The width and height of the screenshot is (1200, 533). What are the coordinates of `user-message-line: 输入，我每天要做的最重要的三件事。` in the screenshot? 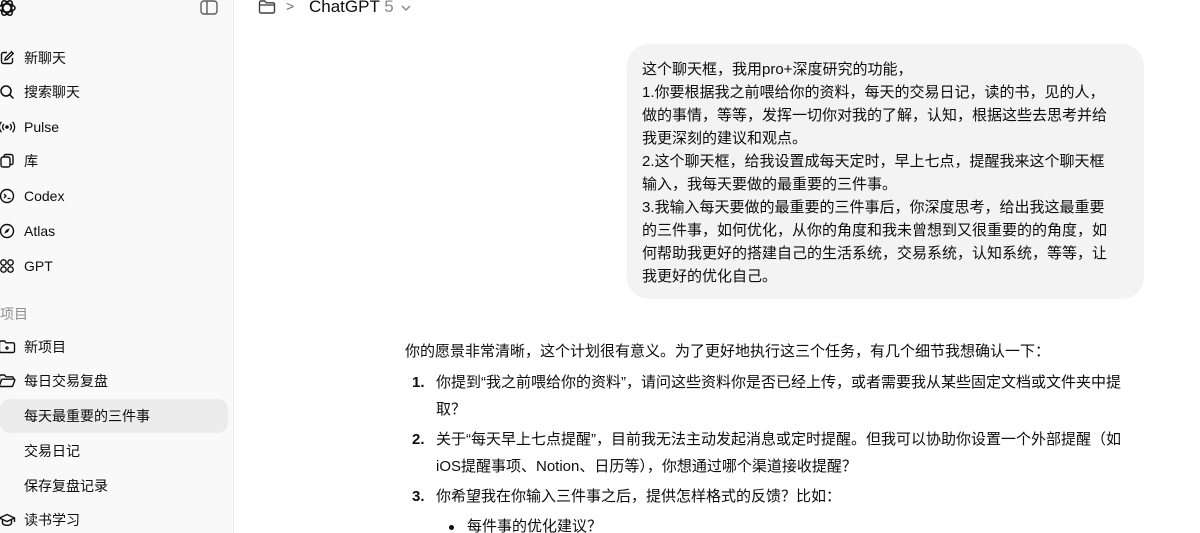 It's located at (770, 184).